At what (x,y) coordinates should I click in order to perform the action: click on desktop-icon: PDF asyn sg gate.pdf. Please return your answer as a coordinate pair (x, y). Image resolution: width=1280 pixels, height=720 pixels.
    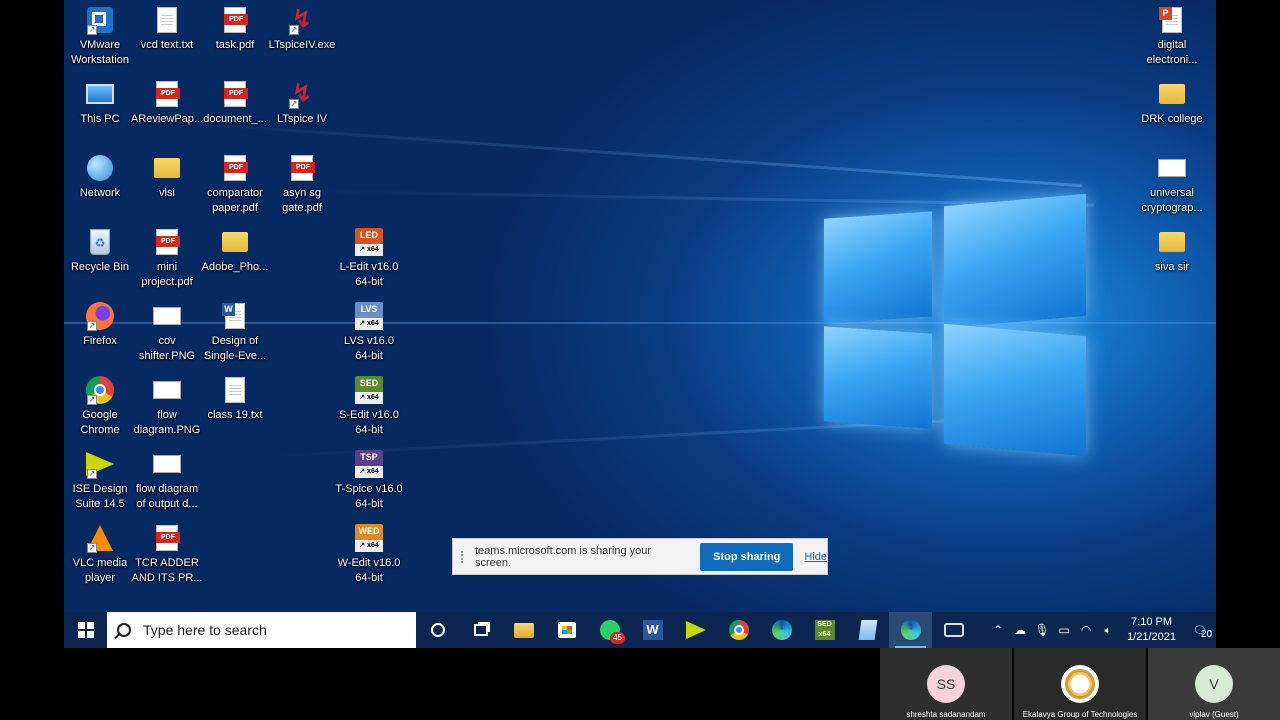
    Looking at the image, I should click on (302, 184).